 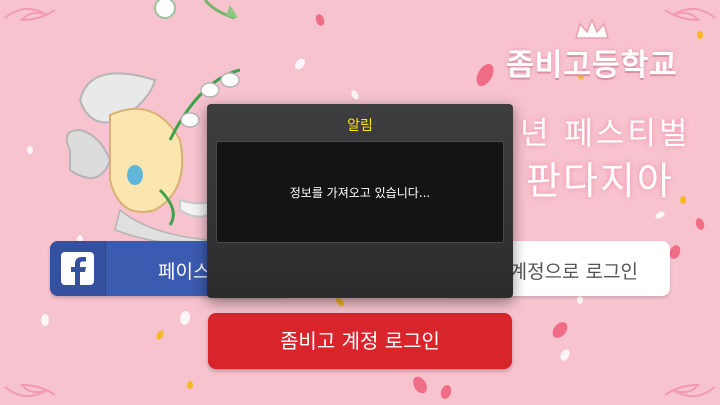 What do you see at coordinates (573, 272) in the screenshot?
I see `account-login-label: 계정으로 로그인` at bounding box center [573, 272].